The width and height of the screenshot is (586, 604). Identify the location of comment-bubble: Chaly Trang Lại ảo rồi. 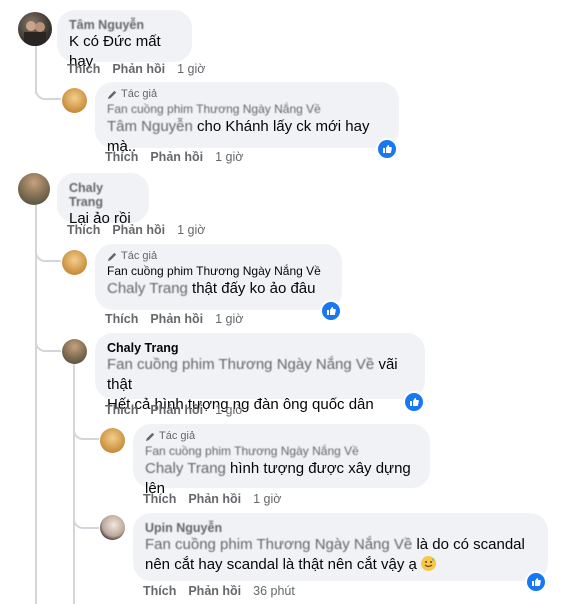
(103, 200).